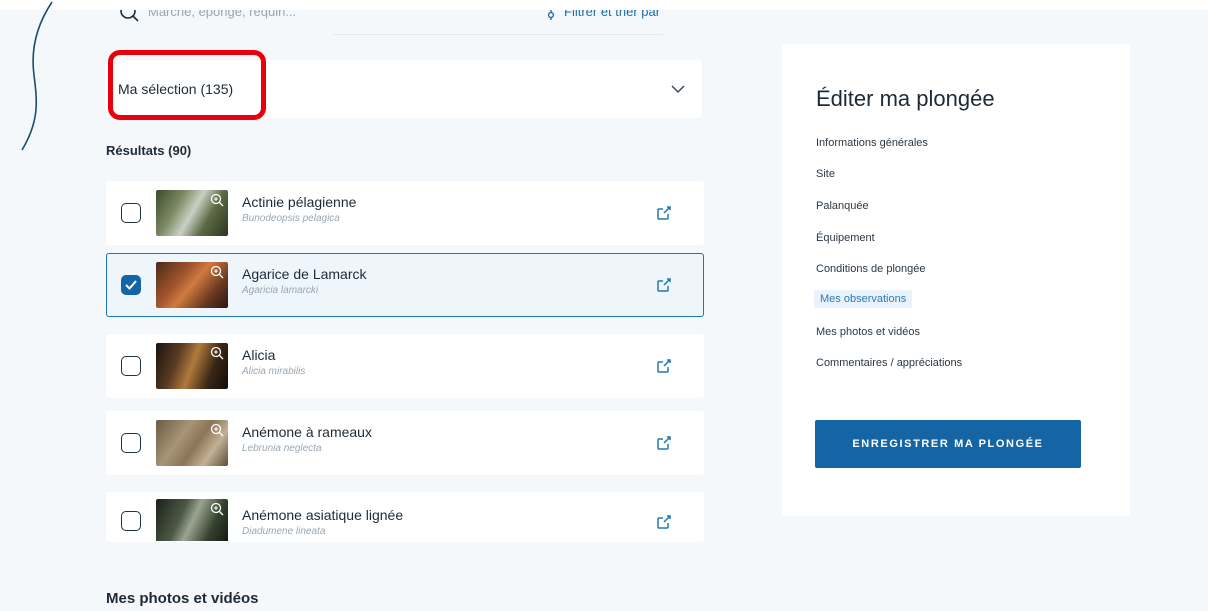 The image size is (1208, 611). Describe the element at coordinates (551, 15) in the screenshot. I see `filter-icon` at that location.